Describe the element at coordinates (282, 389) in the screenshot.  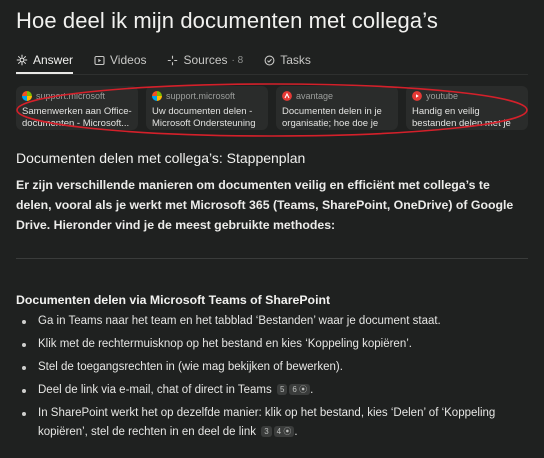
I see `citation-badge: 5` at that location.